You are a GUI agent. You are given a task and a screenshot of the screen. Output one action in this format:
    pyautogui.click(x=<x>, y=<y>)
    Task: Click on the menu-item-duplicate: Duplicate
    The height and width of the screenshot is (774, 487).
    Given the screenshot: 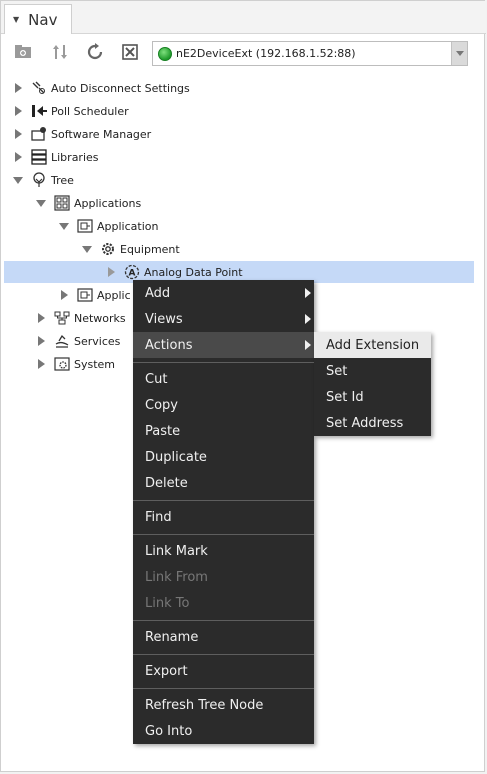 What is the action you would take?
    pyautogui.click(x=223, y=457)
    